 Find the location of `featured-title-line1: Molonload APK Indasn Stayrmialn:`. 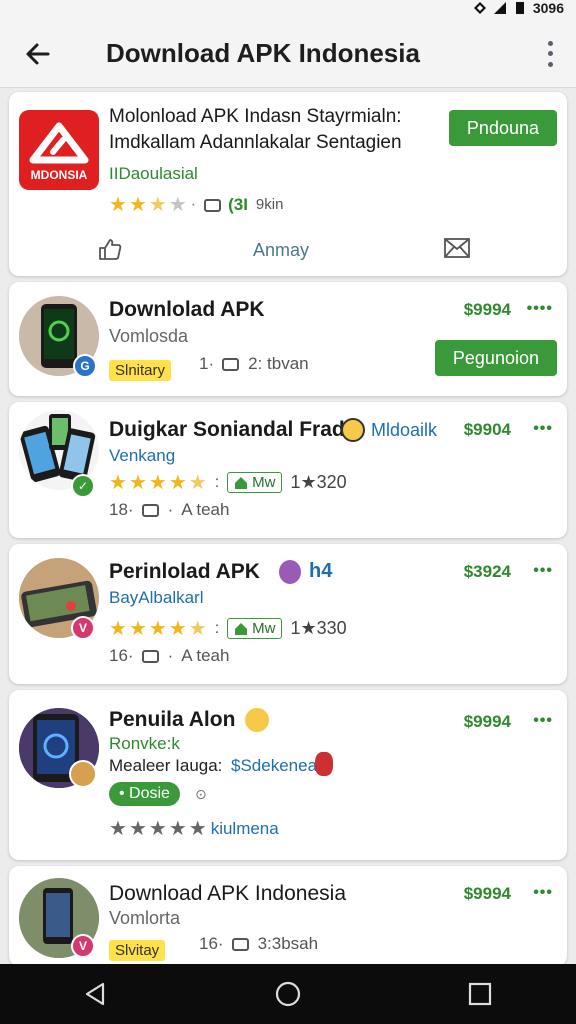

featured-title-line1: Molonload APK Indasn Stayrmialn: is located at coordinates (255, 116).